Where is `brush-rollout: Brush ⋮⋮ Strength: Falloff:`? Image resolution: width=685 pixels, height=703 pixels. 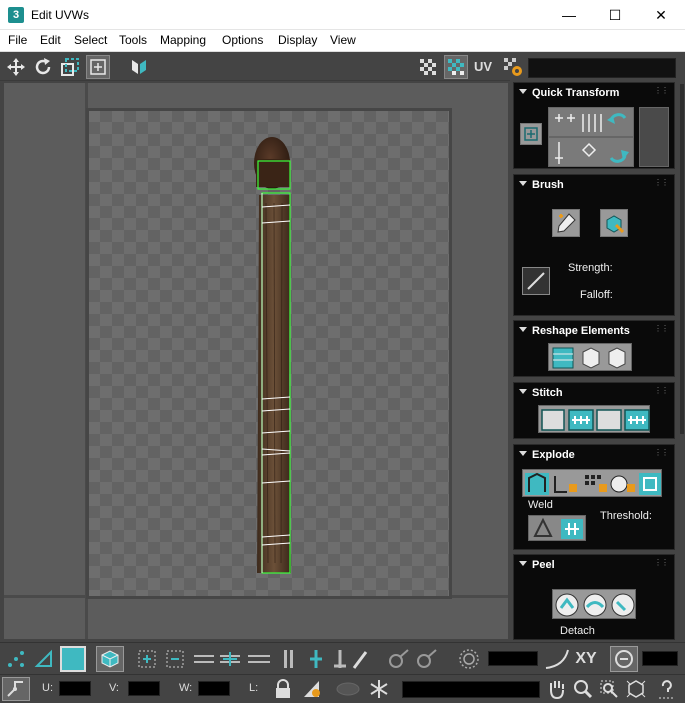 brush-rollout: Brush ⋮⋮ Strength: Falloff: is located at coordinates (594, 245).